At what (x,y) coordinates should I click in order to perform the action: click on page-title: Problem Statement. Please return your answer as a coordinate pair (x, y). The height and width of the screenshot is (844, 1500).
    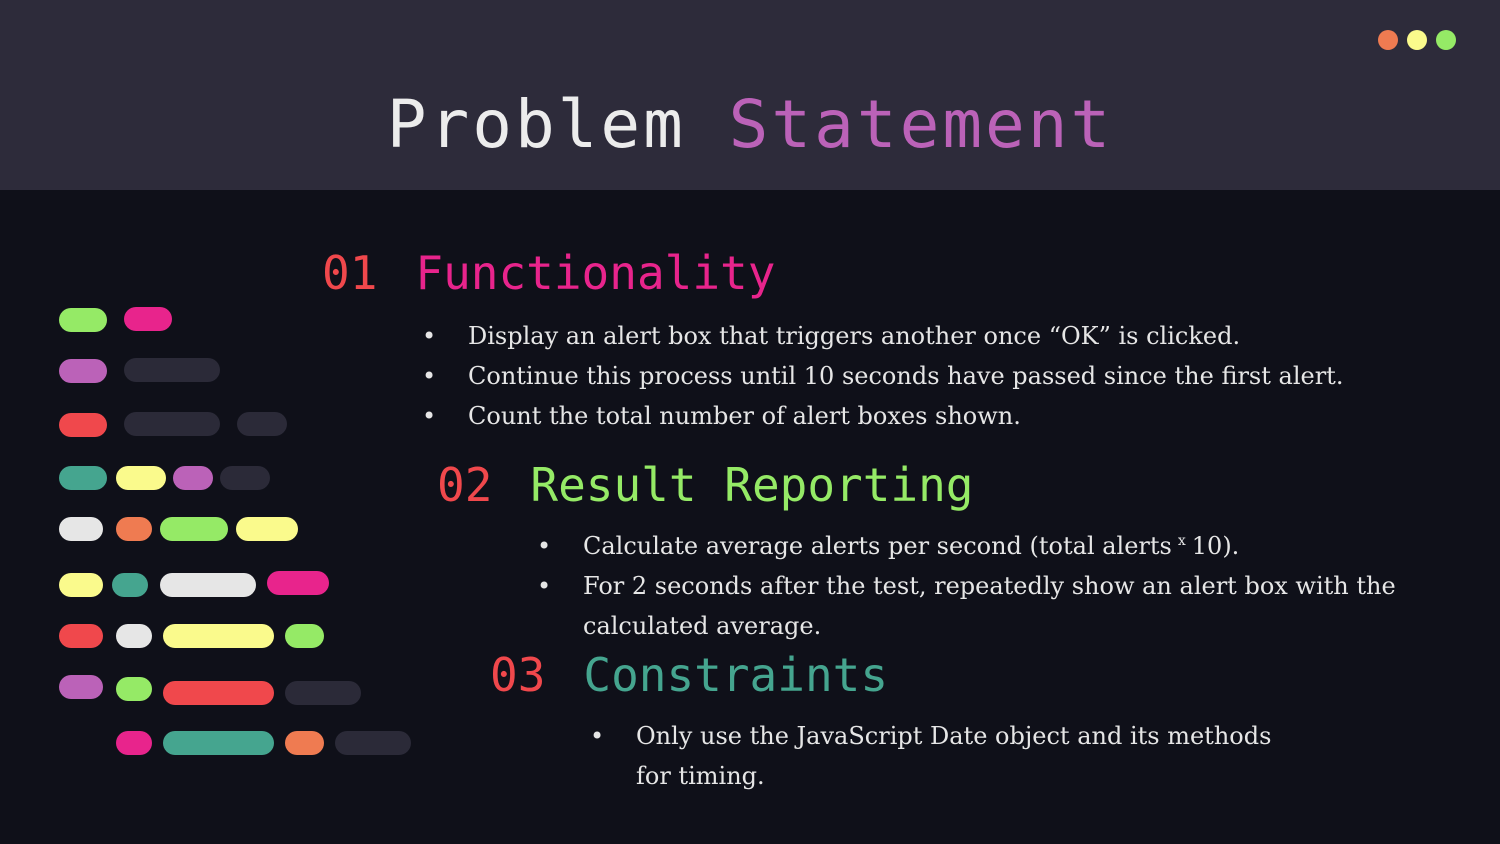
    Looking at the image, I should click on (750, 125).